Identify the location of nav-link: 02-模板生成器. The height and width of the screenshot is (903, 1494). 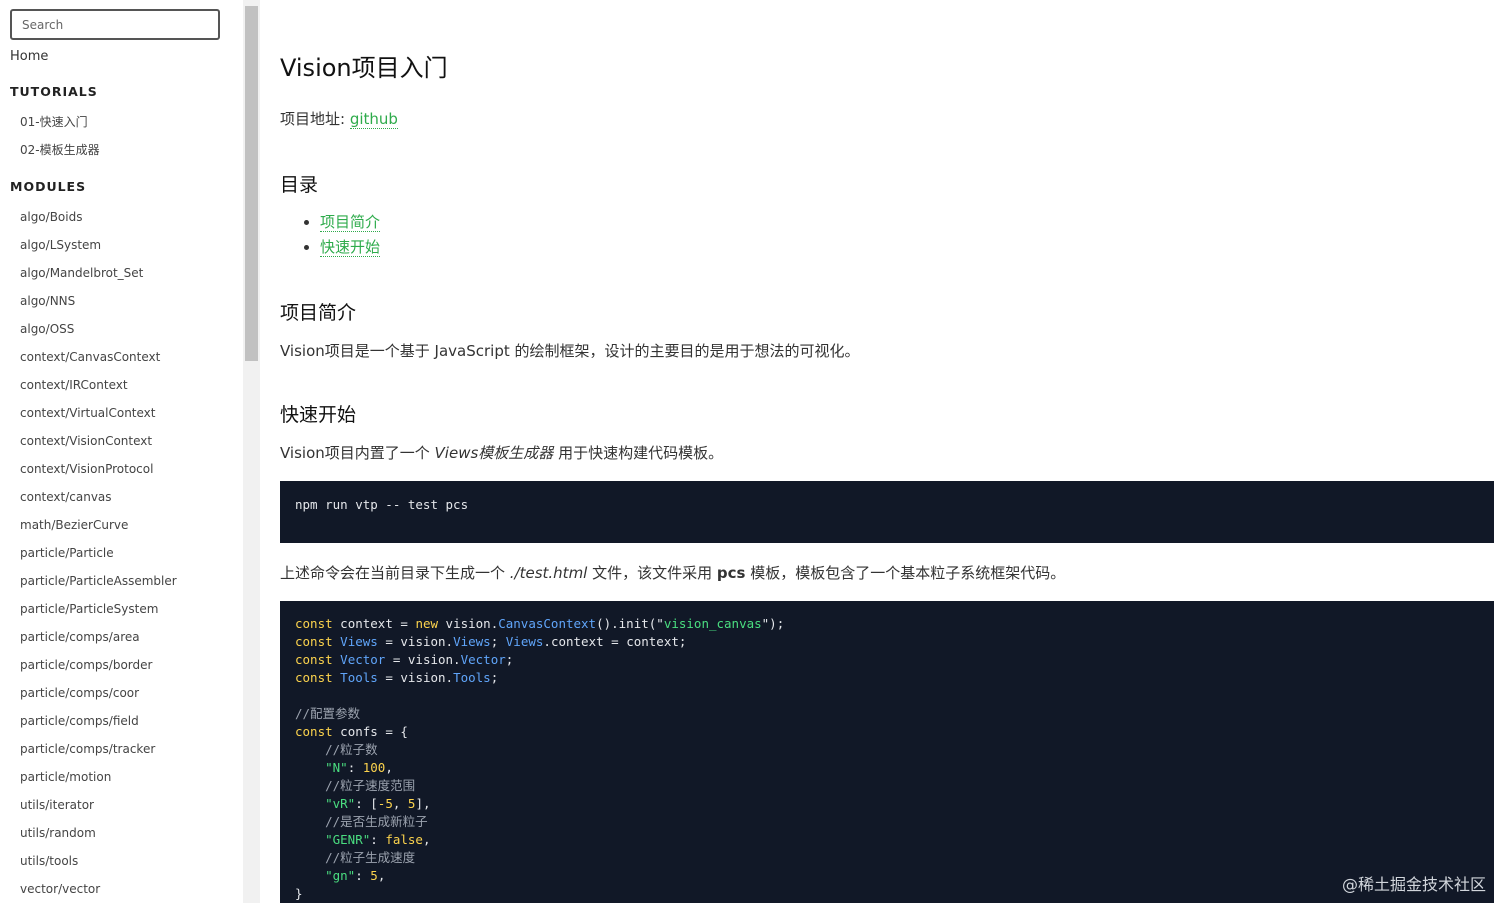
(60, 150).